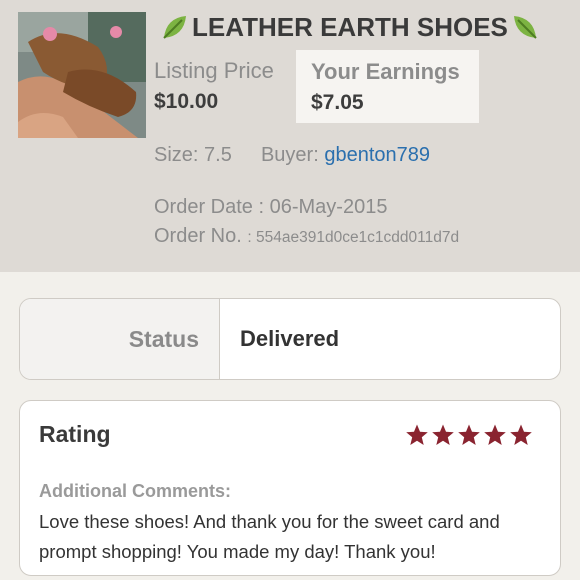 This screenshot has width=580, height=580. I want to click on order-no-value: : 554ae391d0ce1c1cdd011d7d, so click(353, 237).